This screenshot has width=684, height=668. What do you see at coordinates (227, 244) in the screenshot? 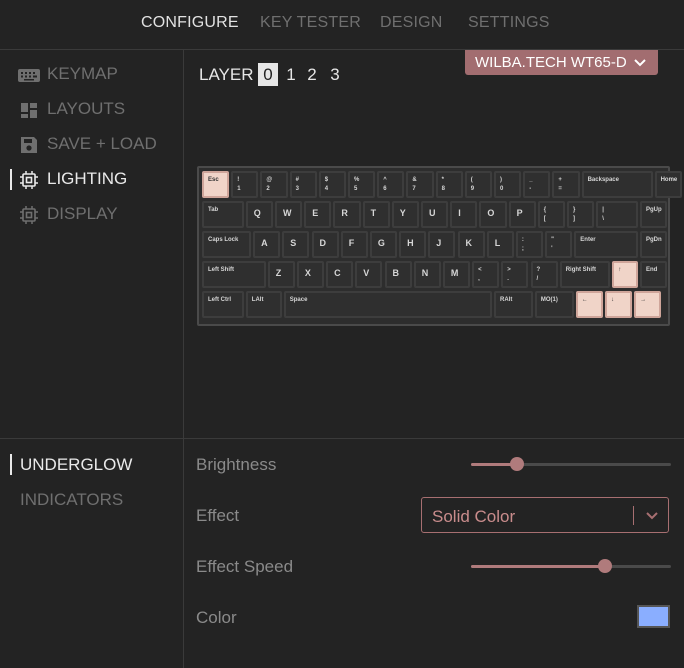
I see `key-caps-lock: Caps Lock` at bounding box center [227, 244].